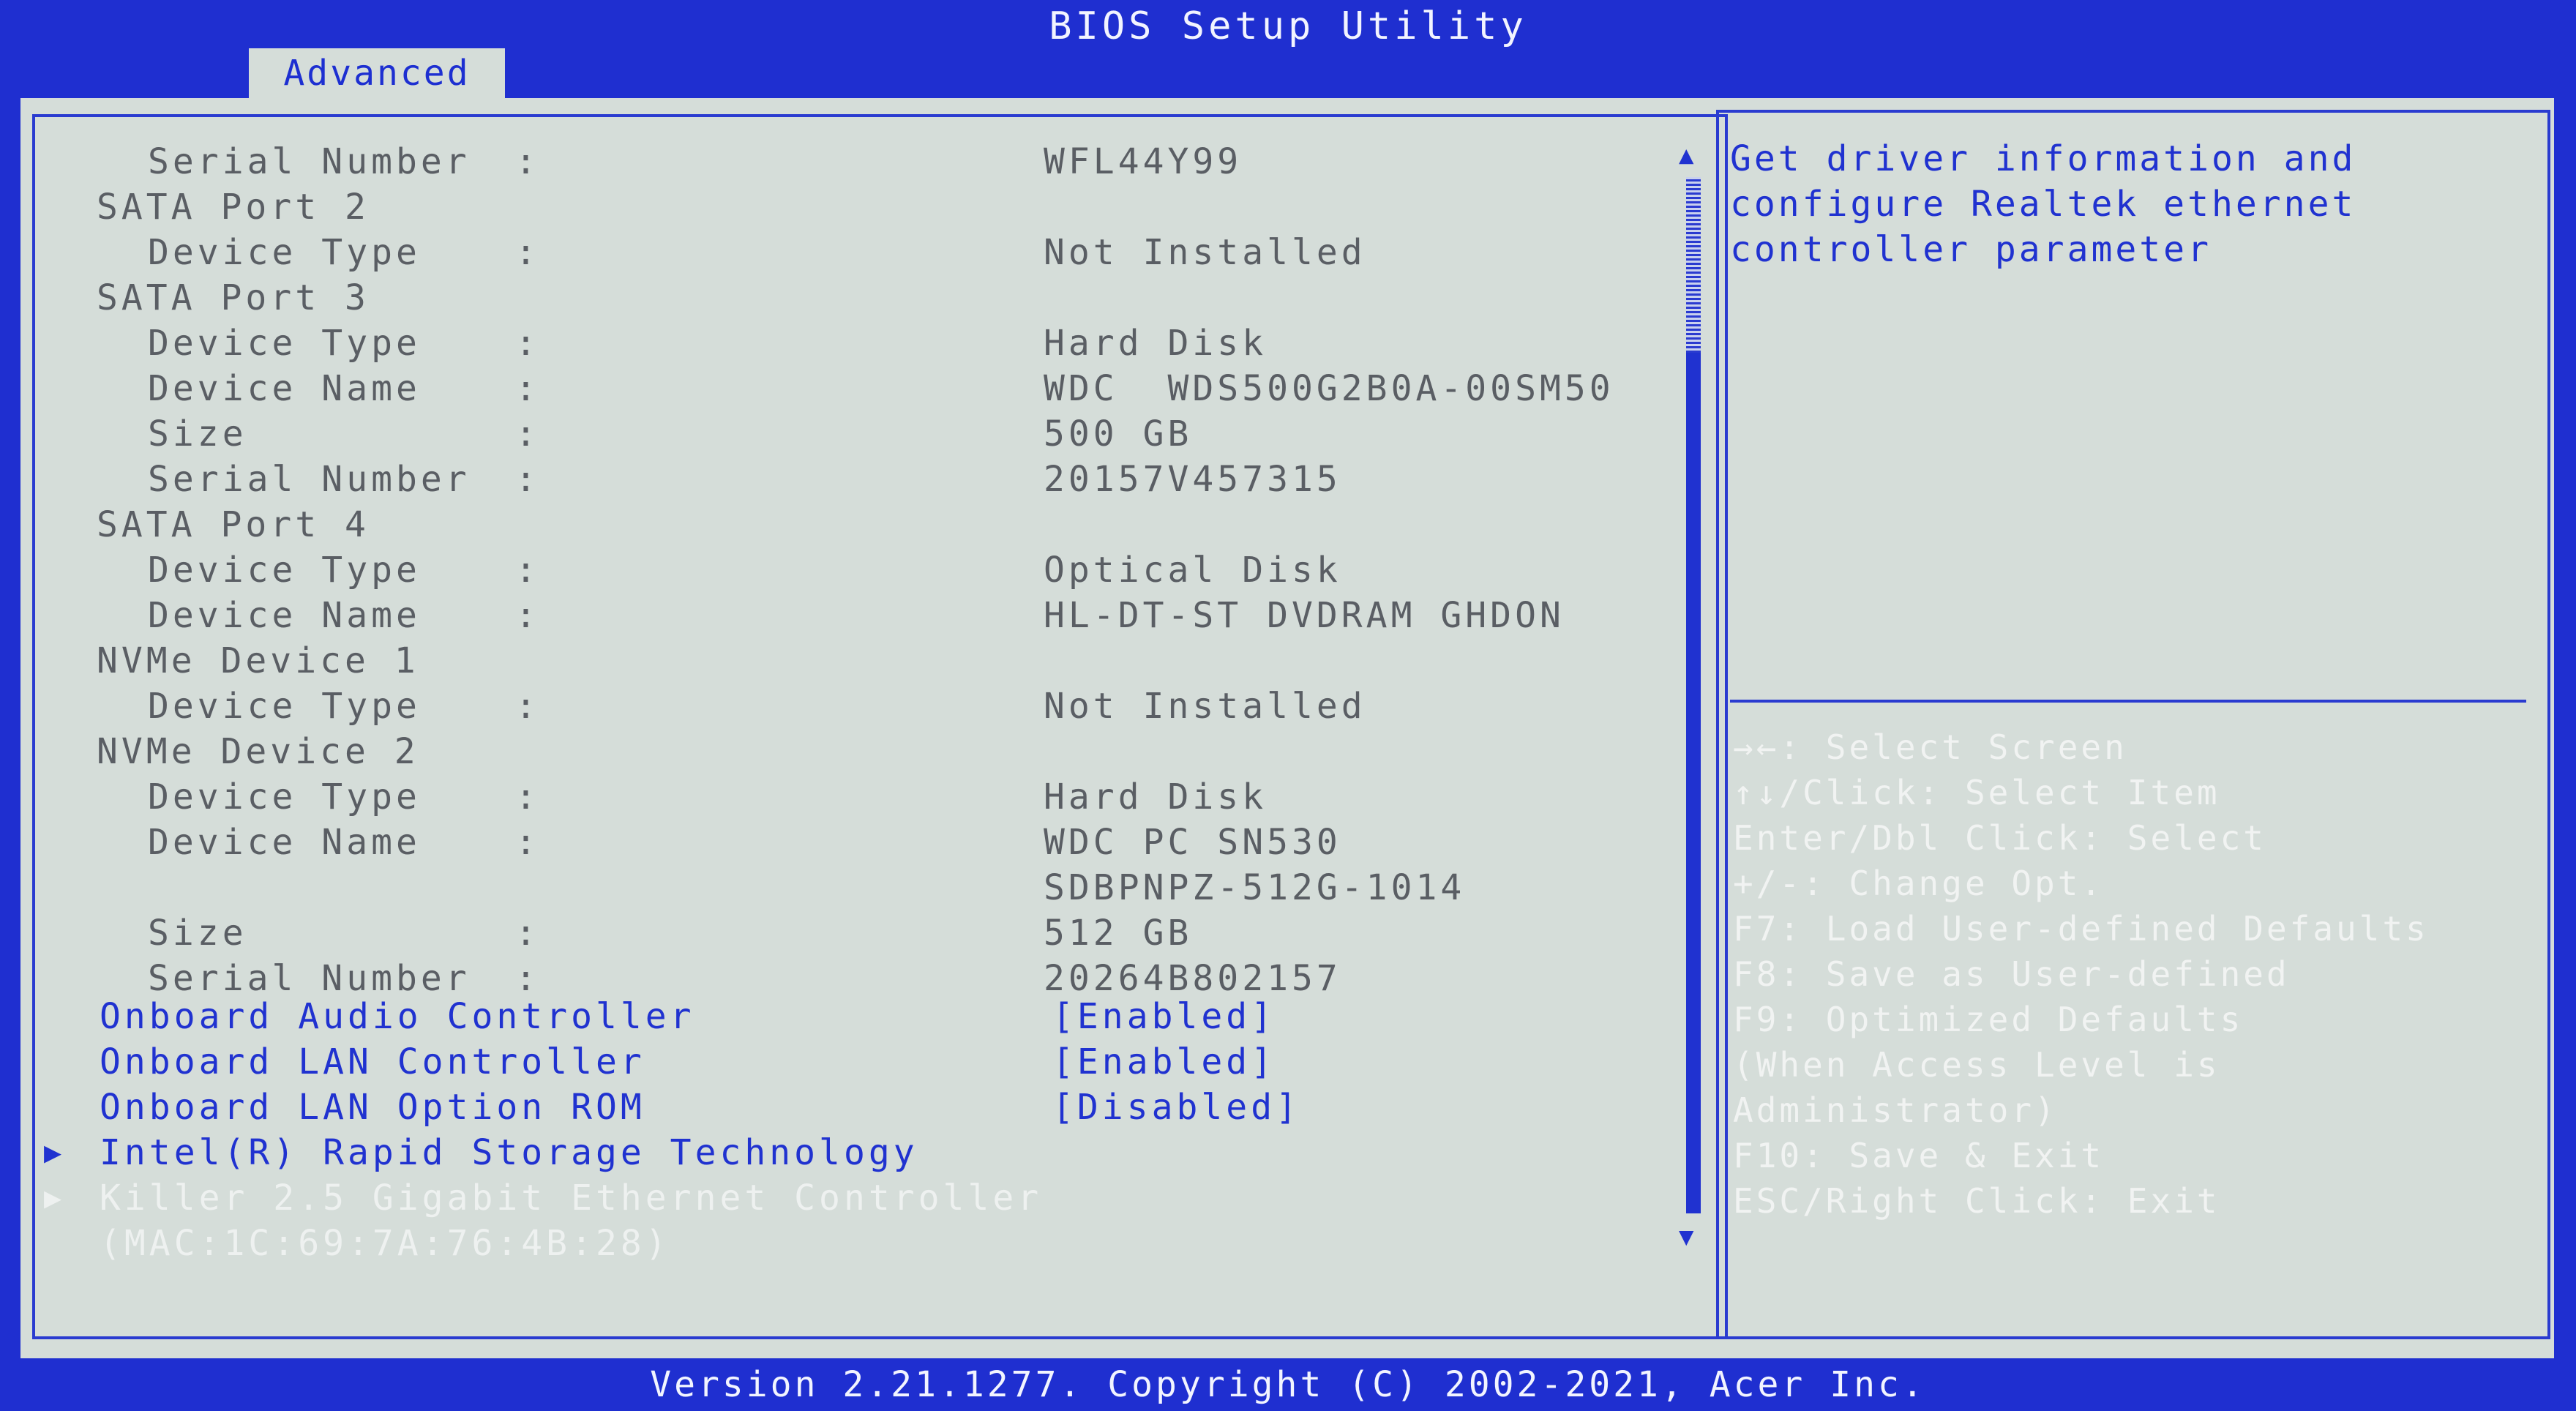  What do you see at coordinates (1192, 570) in the screenshot?
I see `row-value: Optical Disk` at bounding box center [1192, 570].